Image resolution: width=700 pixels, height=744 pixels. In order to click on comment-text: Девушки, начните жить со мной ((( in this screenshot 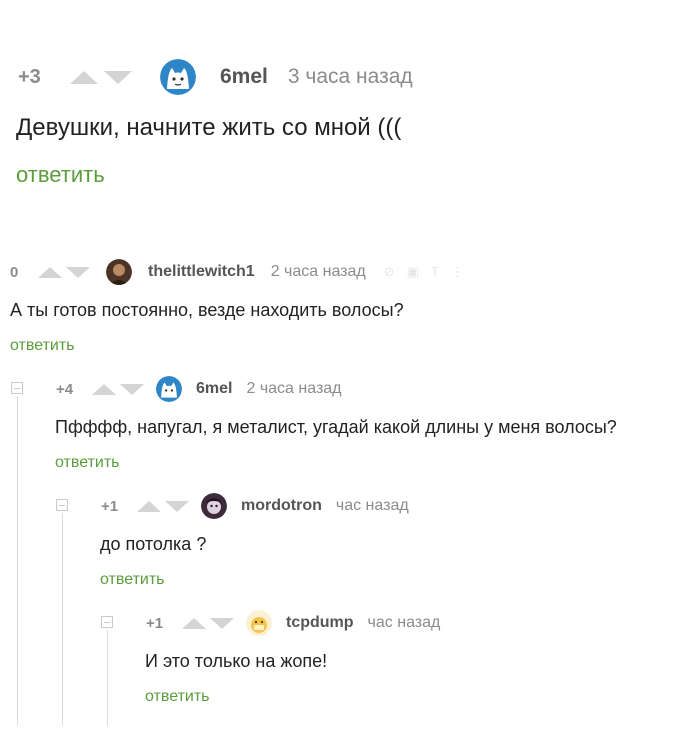, I will do `click(209, 127)`.